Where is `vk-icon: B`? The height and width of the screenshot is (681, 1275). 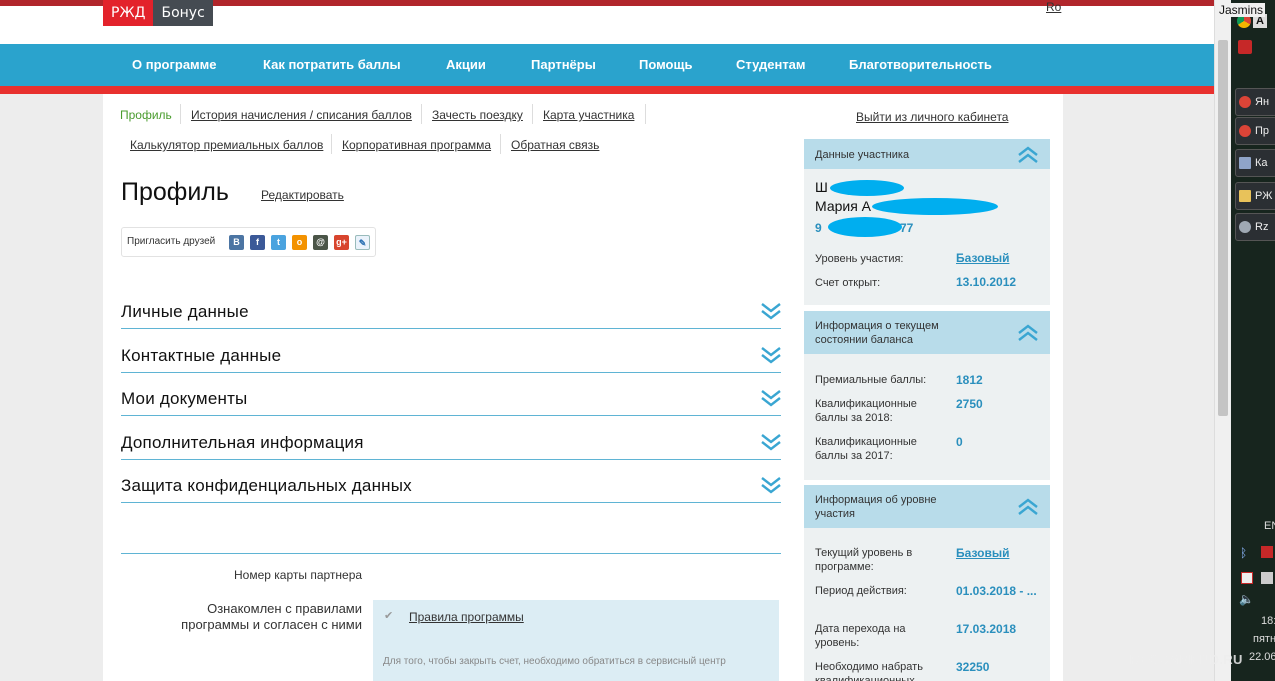
vk-icon: B is located at coordinates (236, 242).